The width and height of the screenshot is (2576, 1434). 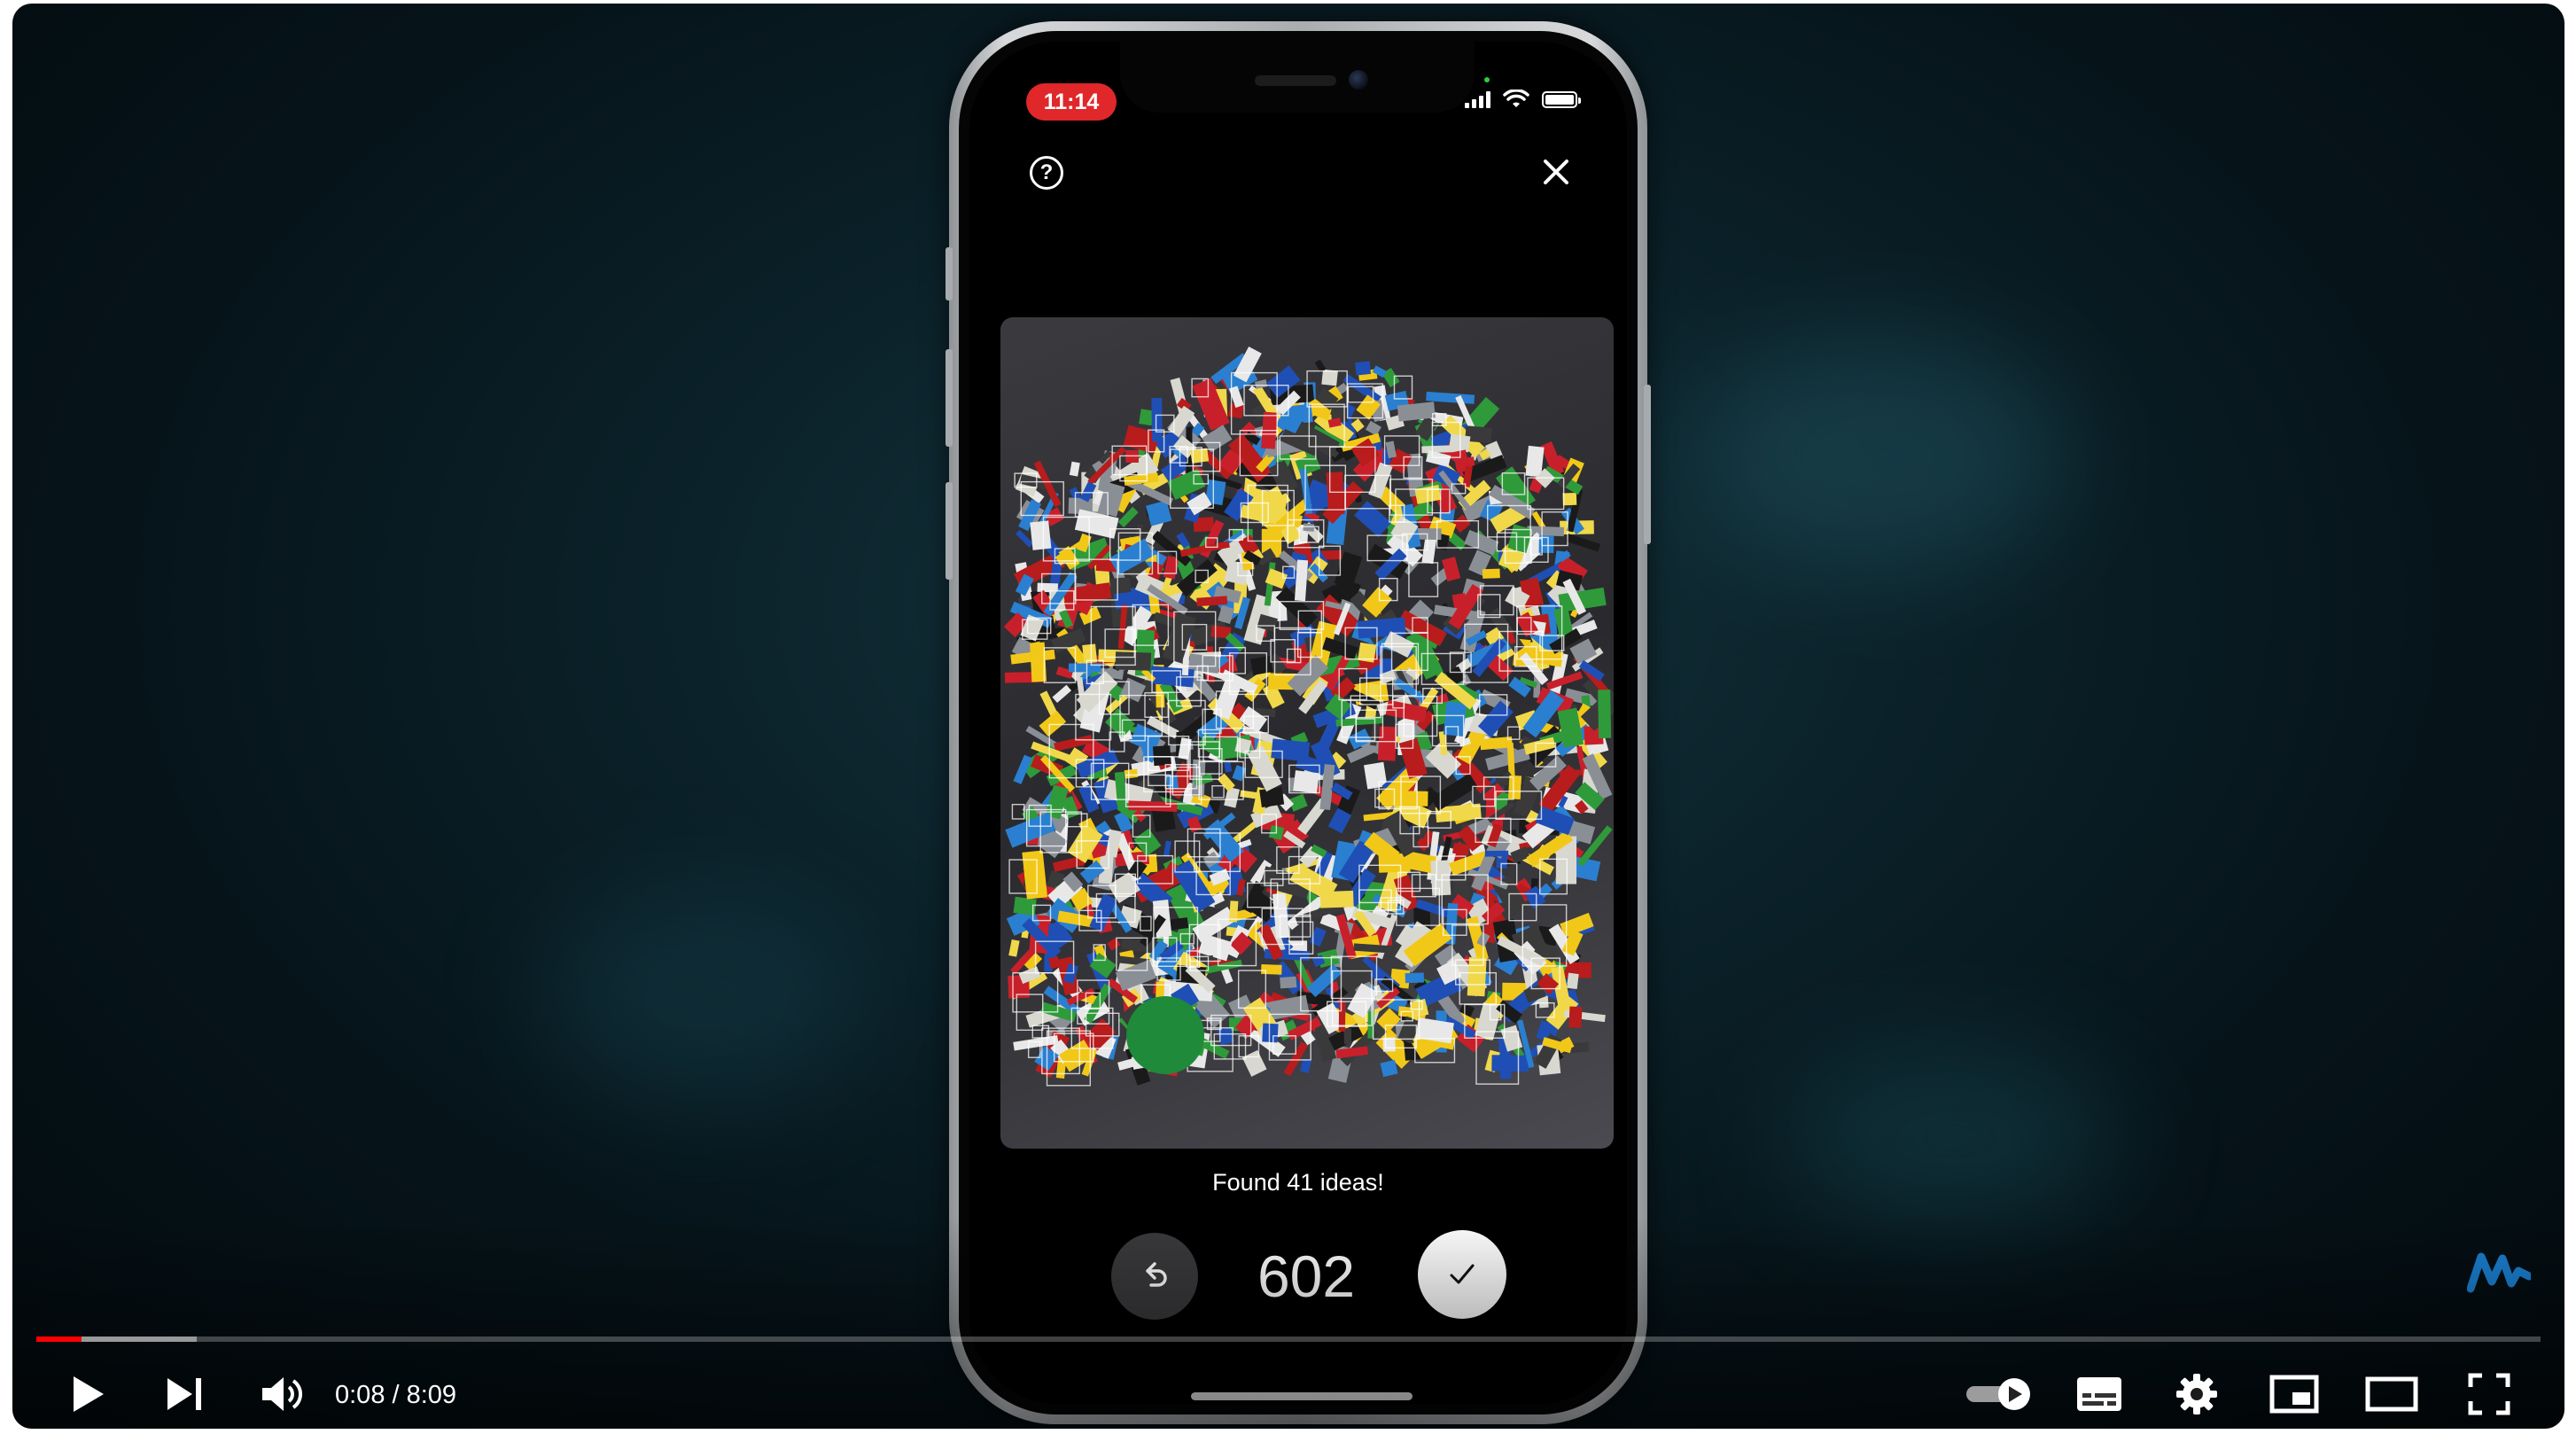 I want to click on autoplay-toggle, so click(x=2000, y=1394).